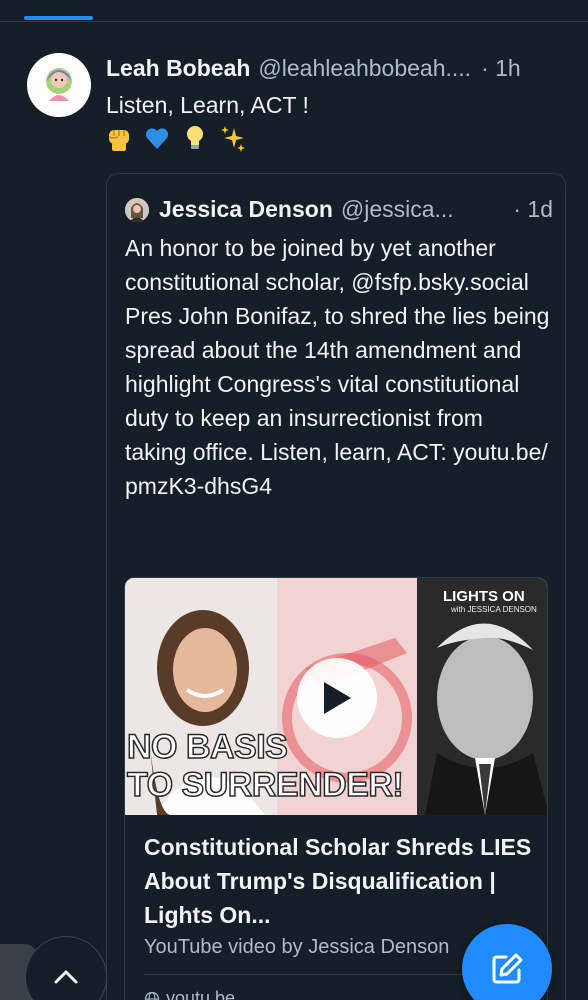  I want to click on post-text: Listen, Learn, ACT !, so click(207, 105).